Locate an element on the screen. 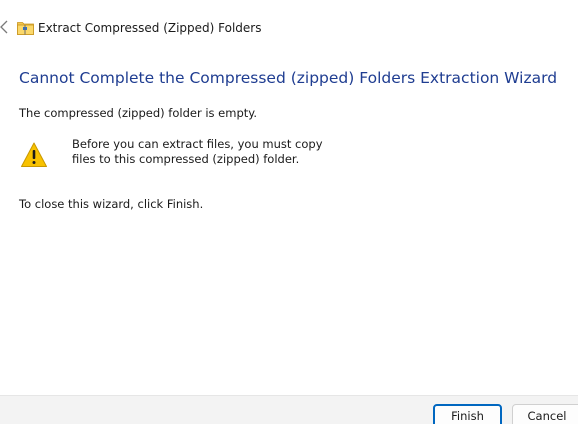 The image size is (578, 424). warning-icon is located at coordinates (34, 154).